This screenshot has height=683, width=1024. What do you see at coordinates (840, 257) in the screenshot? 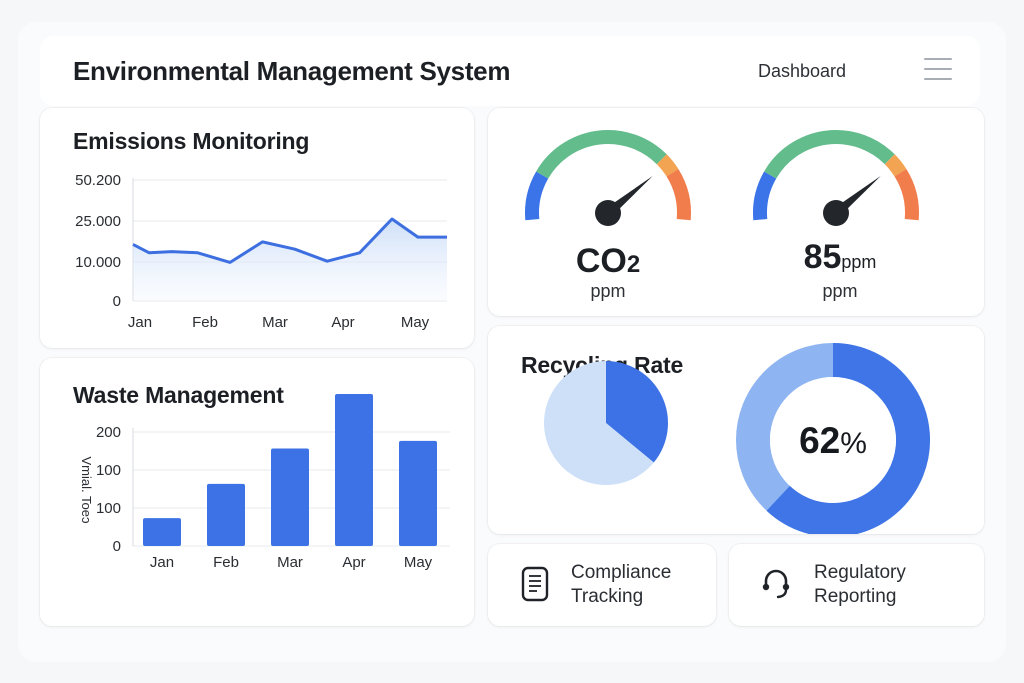
I see `ppm-gauge-value: 85ppm` at bounding box center [840, 257].